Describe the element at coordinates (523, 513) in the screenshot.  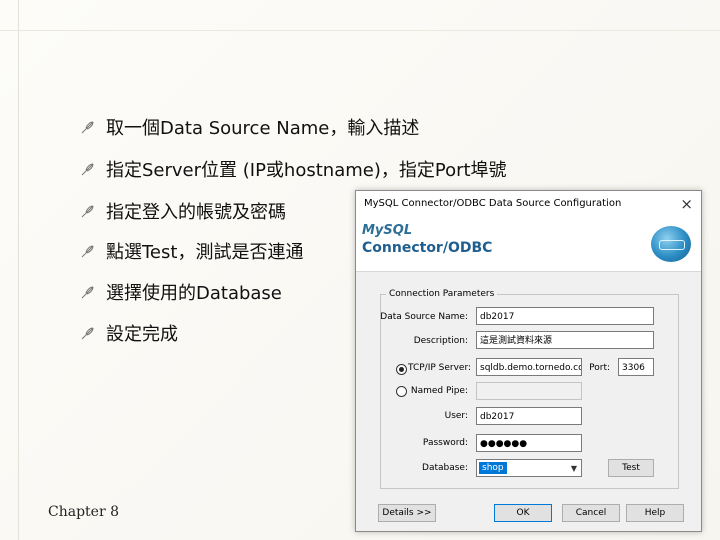
I see `ok-button: OK` at that location.